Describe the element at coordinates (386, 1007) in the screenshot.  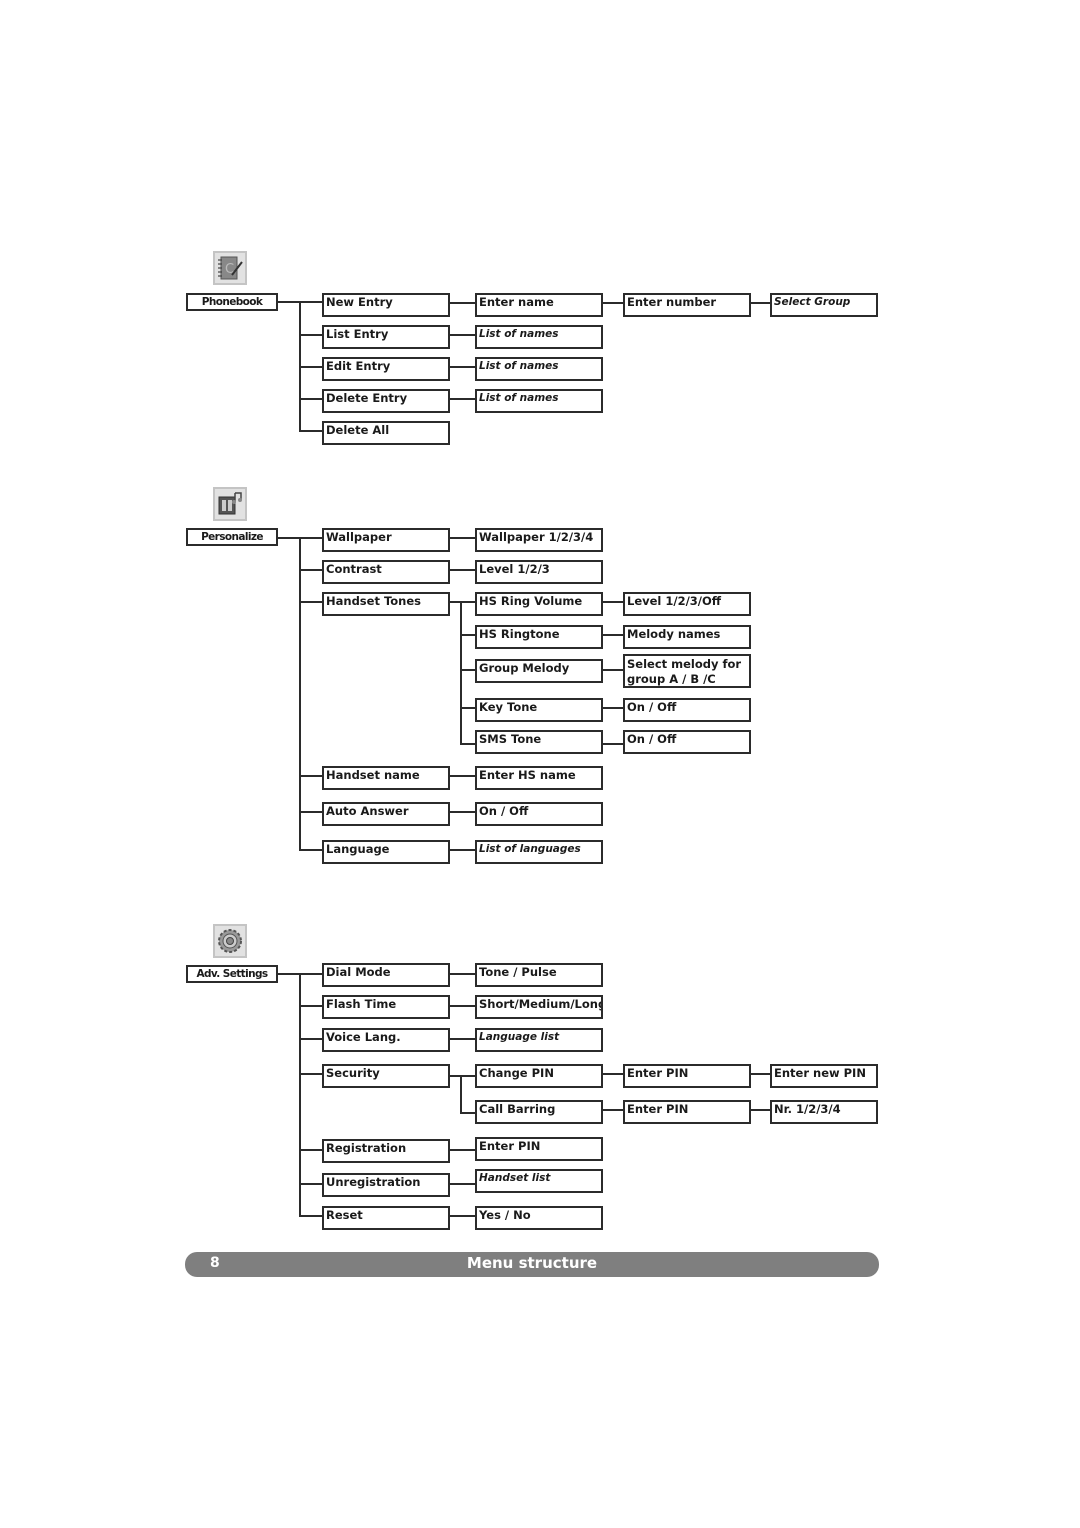
I see `menu-item-flash-time: Flash Time` at that location.